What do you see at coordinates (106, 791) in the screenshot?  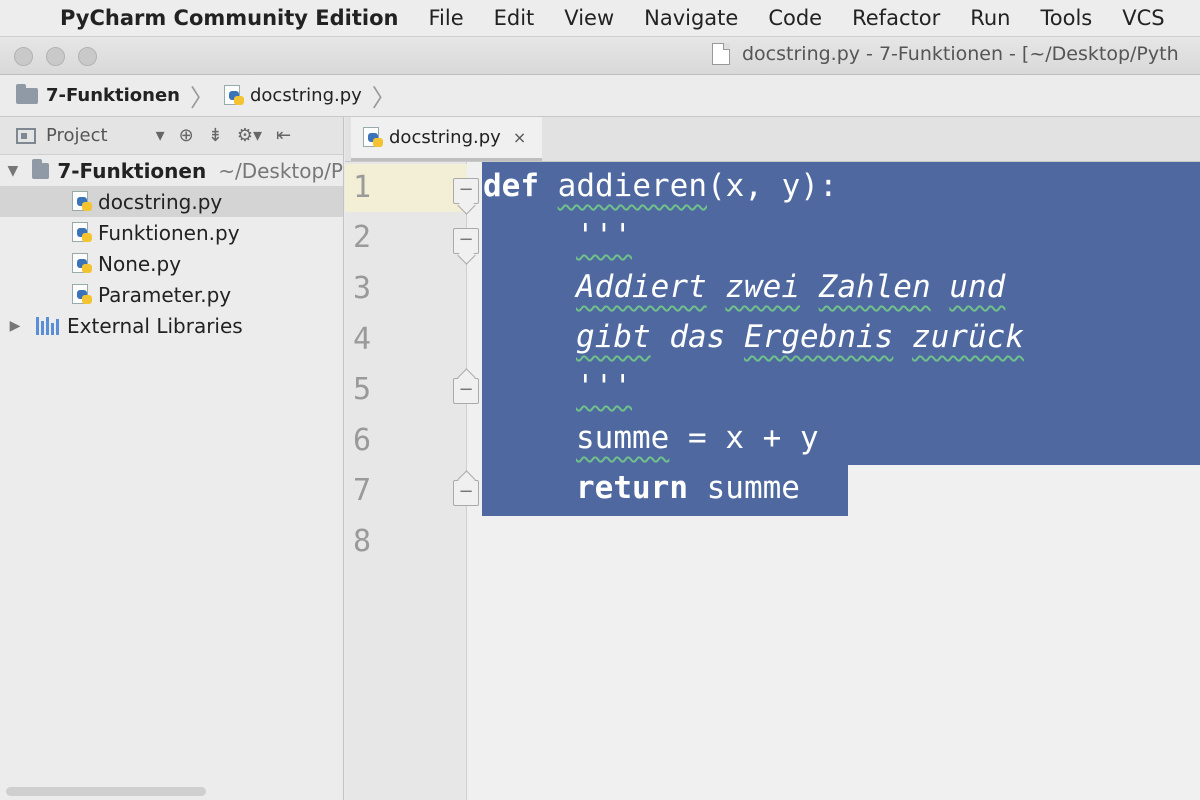 I see `horizontal-scrollbar` at bounding box center [106, 791].